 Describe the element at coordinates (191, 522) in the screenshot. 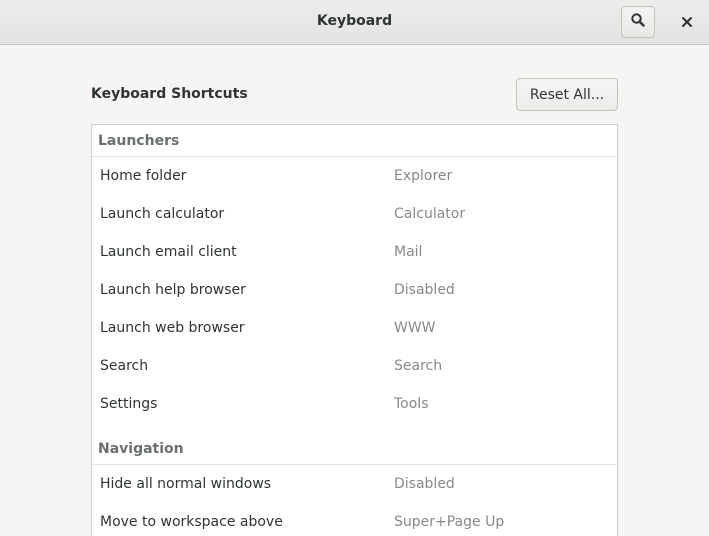

I see `shortcut-name: Move to workspace above` at that location.